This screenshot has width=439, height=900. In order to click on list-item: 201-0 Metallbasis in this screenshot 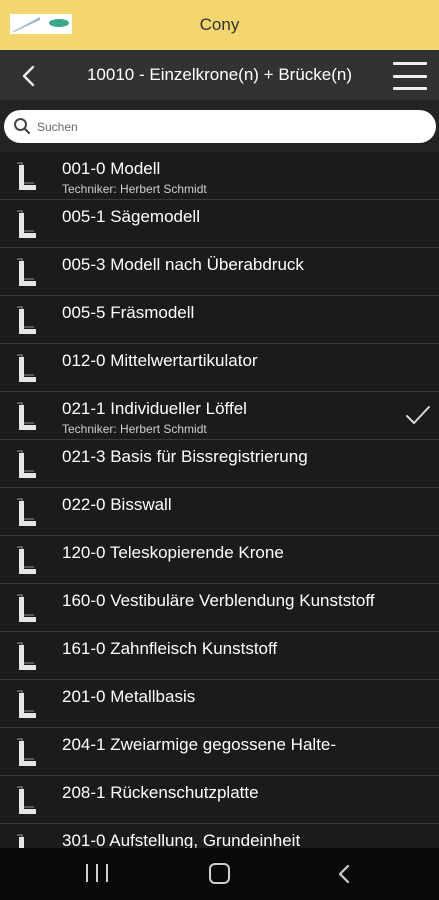, I will do `click(219, 704)`.